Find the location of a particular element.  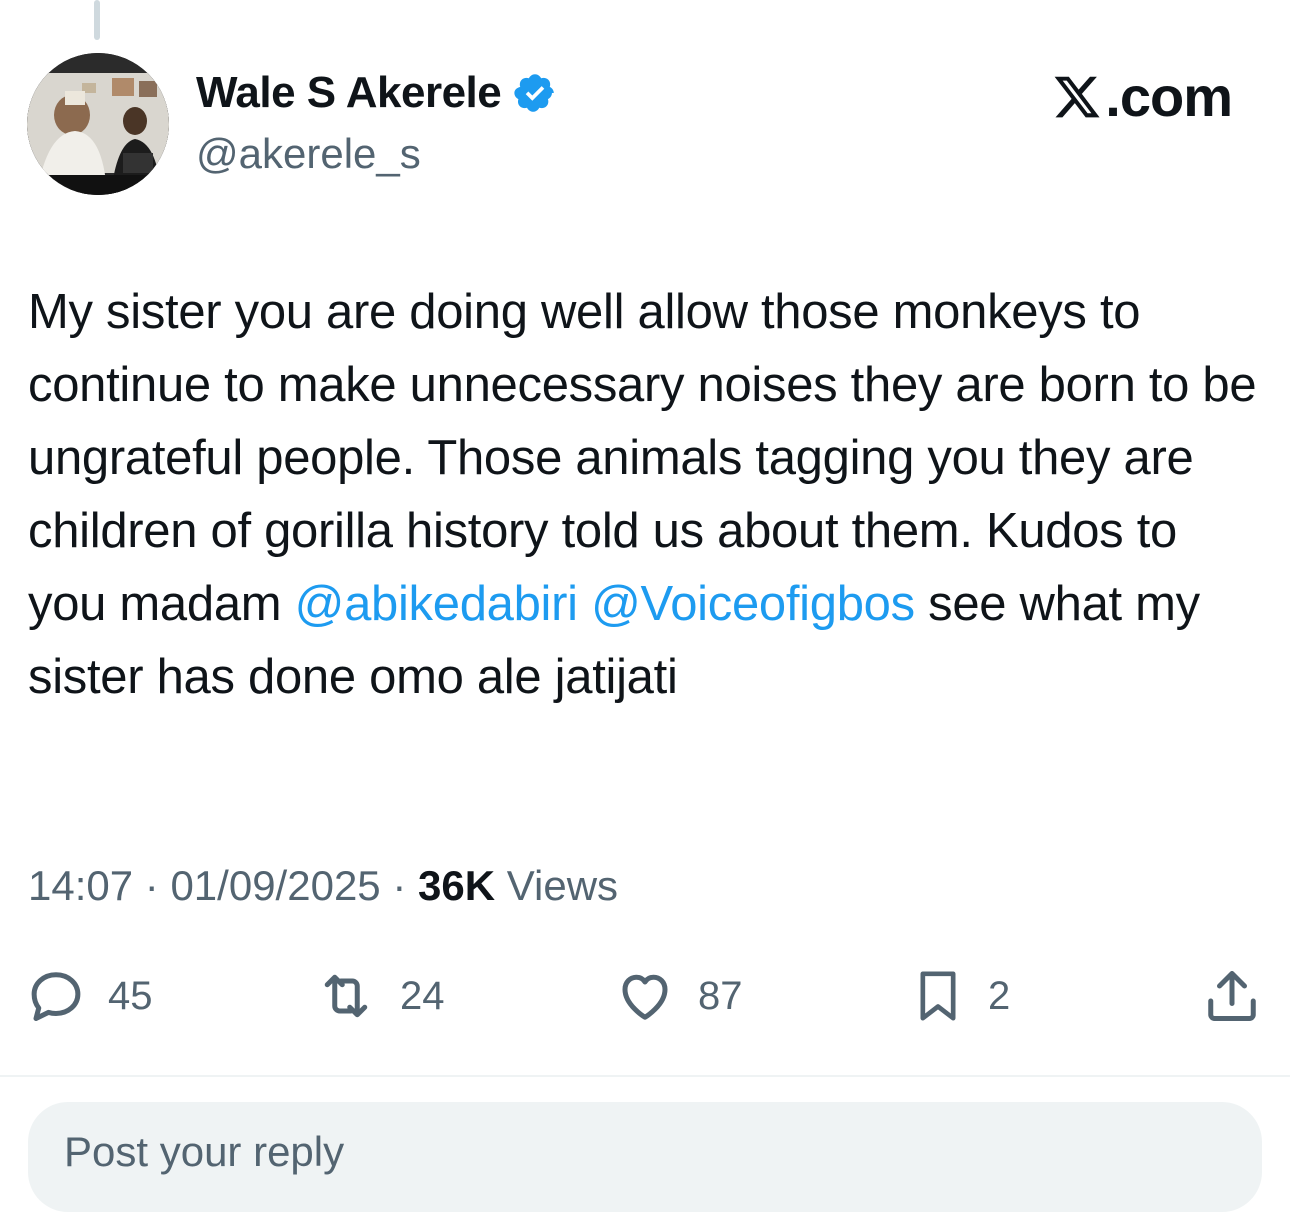

bookmark-button: 2 is located at coordinates (960, 996).